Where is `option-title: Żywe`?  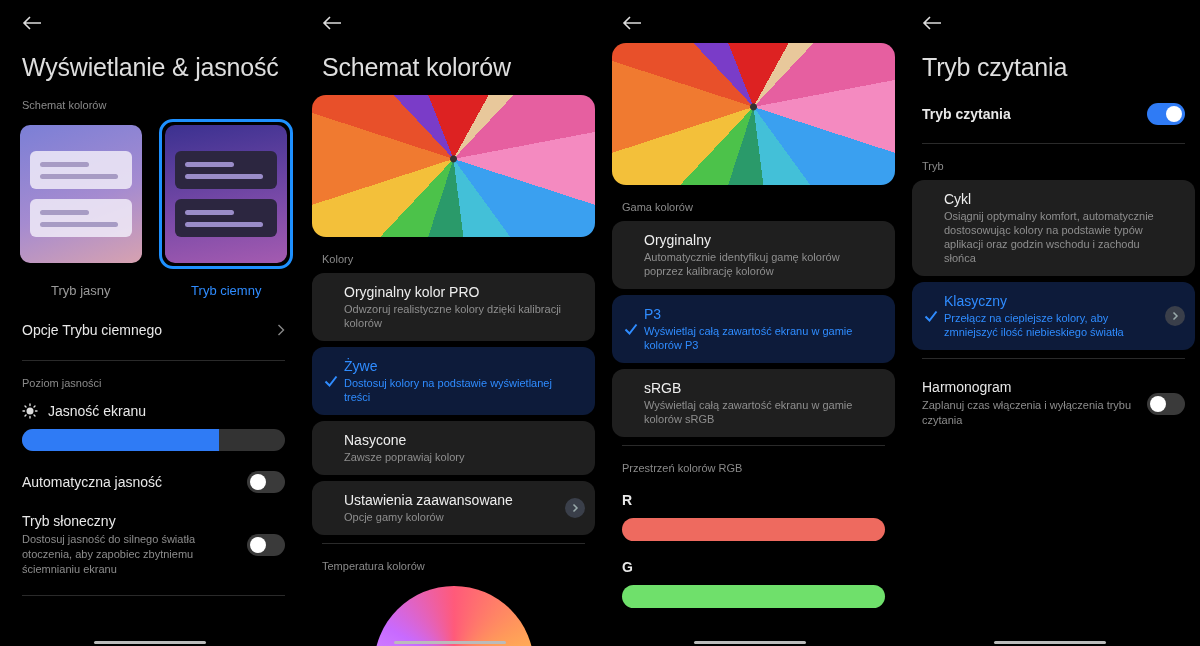 option-title: Żywe is located at coordinates (361, 366).